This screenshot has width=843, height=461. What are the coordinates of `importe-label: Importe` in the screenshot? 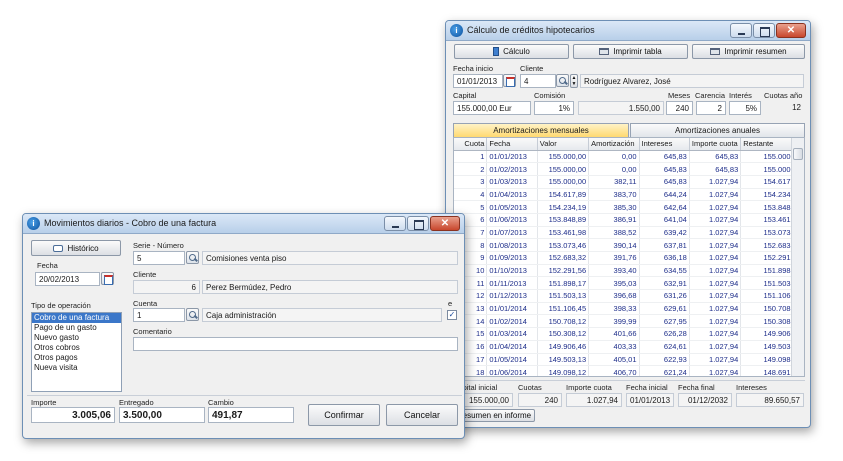 It's located at (44, 402).